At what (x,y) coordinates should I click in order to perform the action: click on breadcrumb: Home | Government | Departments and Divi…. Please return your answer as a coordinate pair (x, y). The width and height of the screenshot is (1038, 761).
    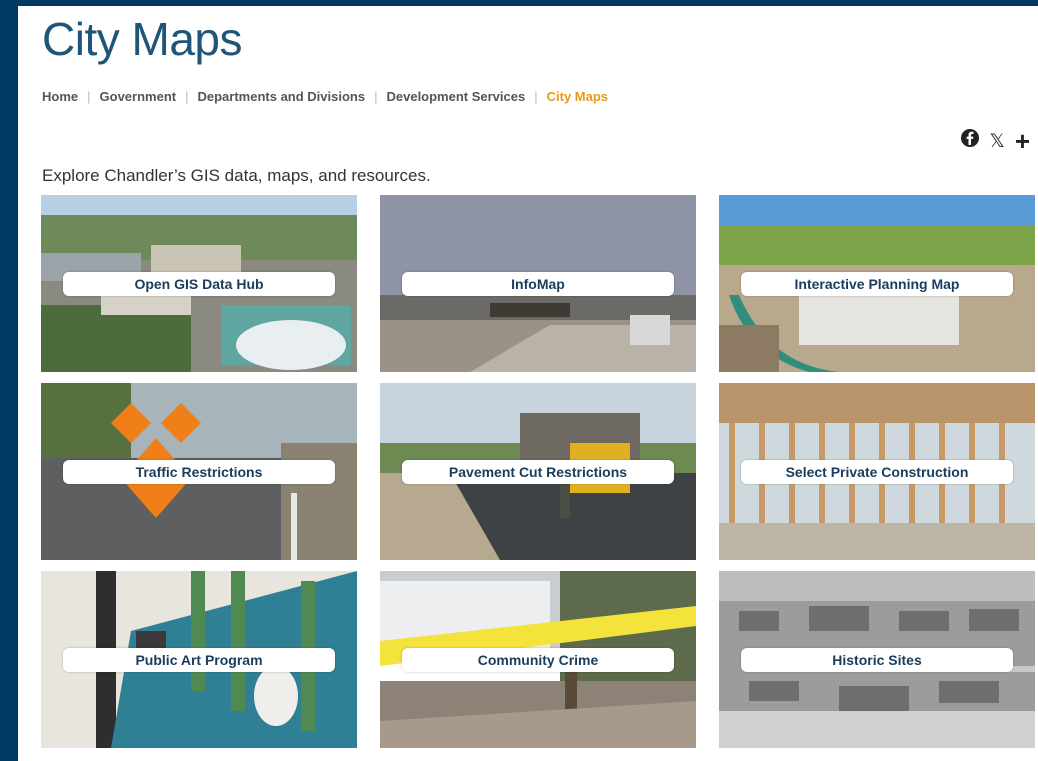
    Looking at the image, I should click on (325, 96).